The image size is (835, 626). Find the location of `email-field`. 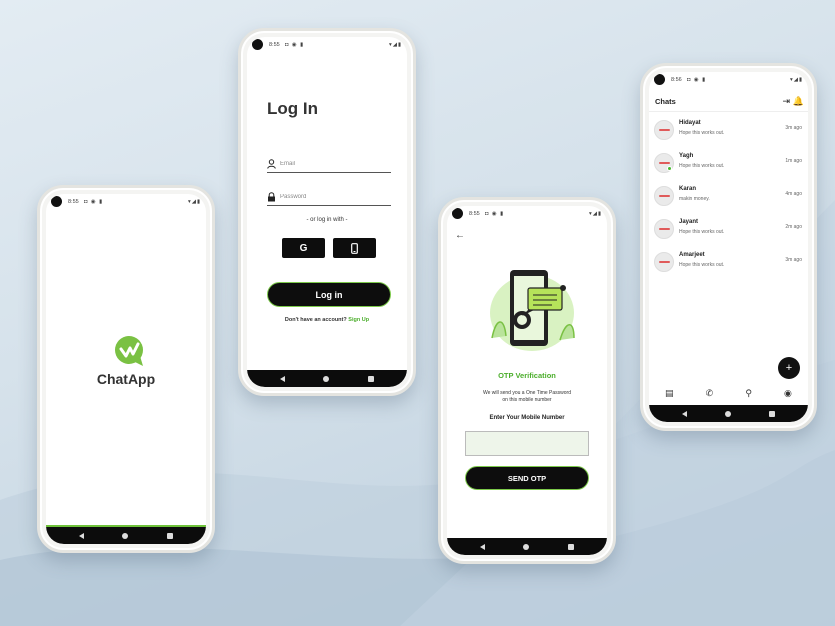

email-field is located at coordinates (329, 164).